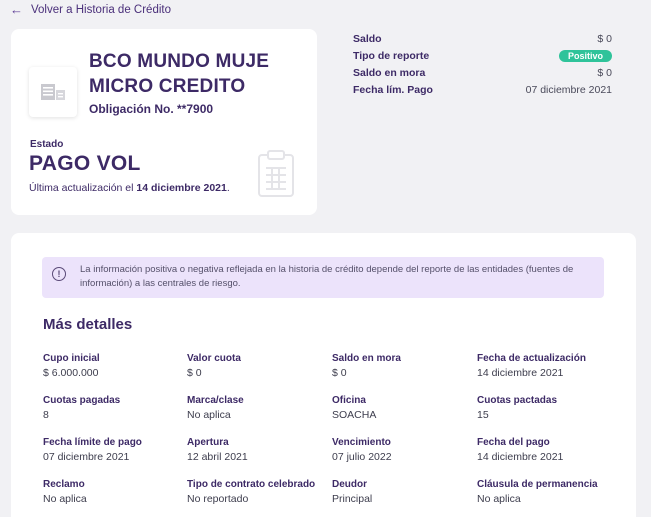 This screenshot has width=651, height=517. Describe the element at coordinates (482, 72) in the screenshot. I see `summary-row-saldo-mora: Saldo en mora $ 0` at that location.